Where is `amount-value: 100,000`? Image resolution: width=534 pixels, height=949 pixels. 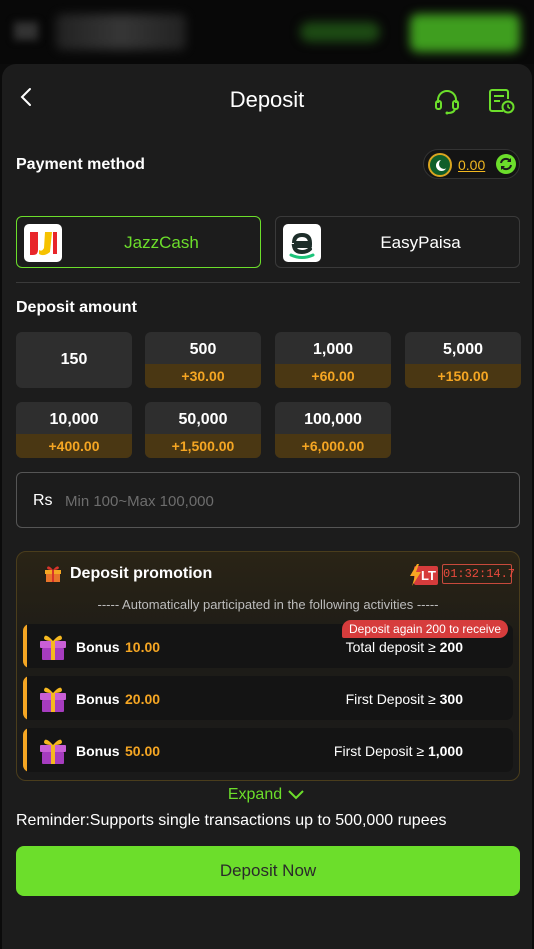
amount-value: 100,000 is located at coordinates (333, 419).